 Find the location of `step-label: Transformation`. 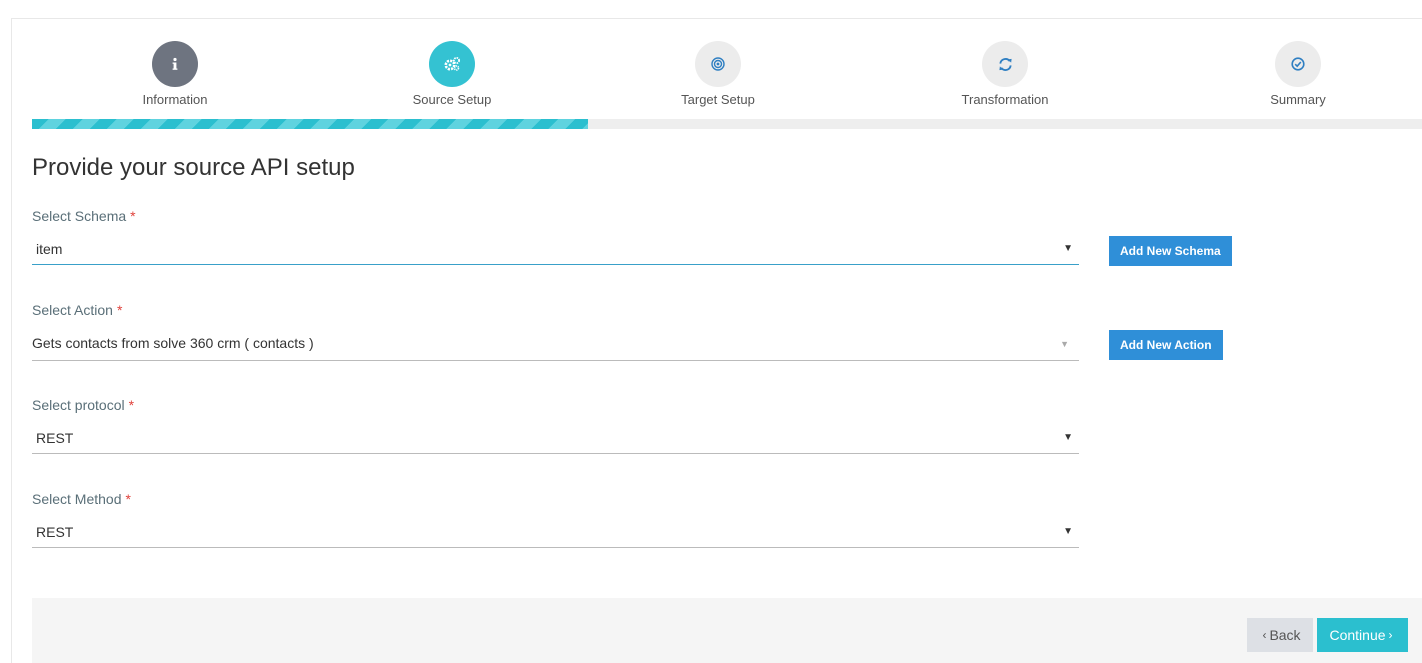

step-label: Transformation is located at coordinates (1005, 99).